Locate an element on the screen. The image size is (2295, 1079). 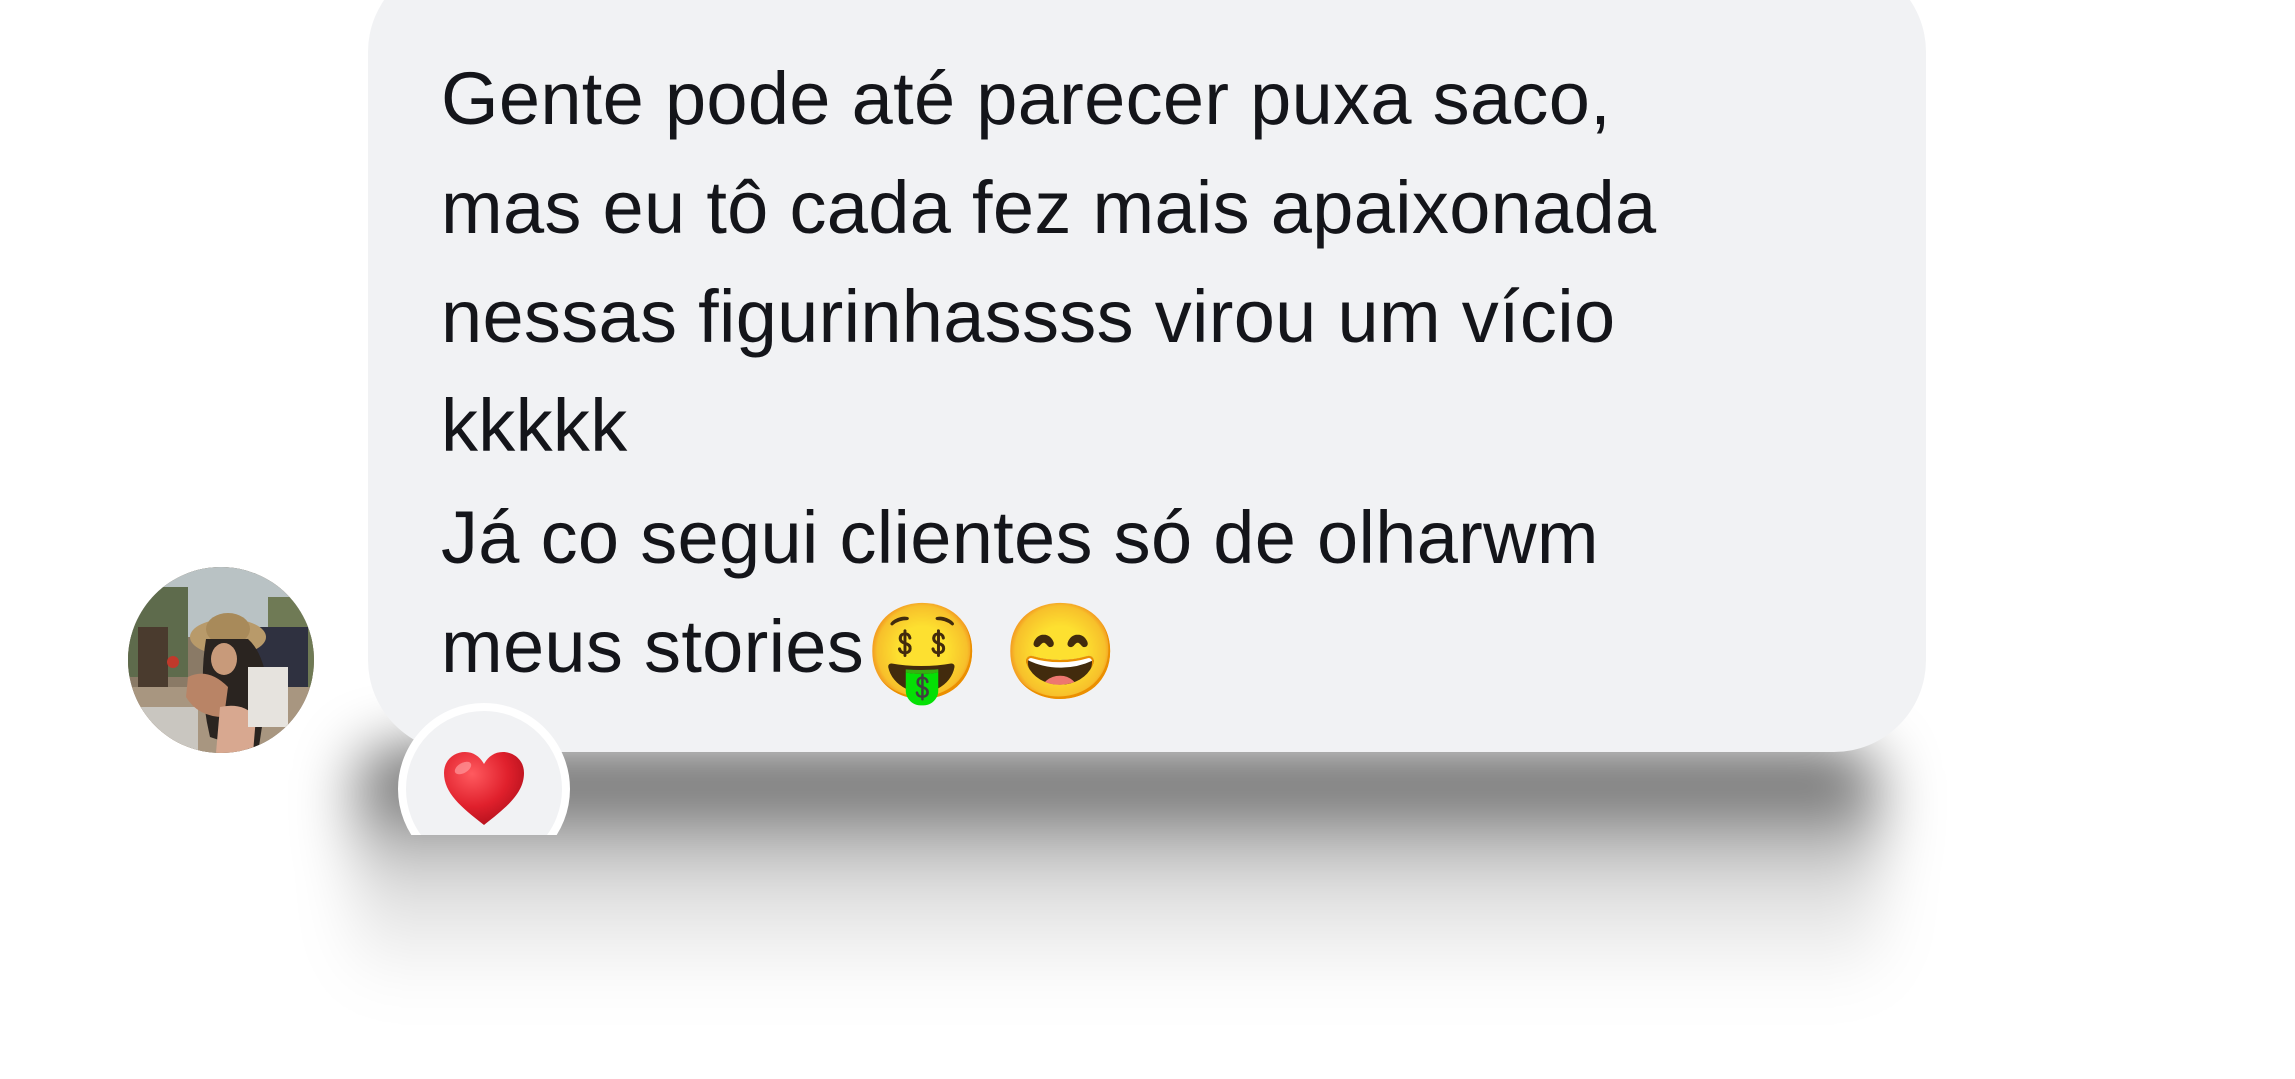
message-line: mas eu tô cada fez mais apaixonada is located at coordinates (1049, 207).